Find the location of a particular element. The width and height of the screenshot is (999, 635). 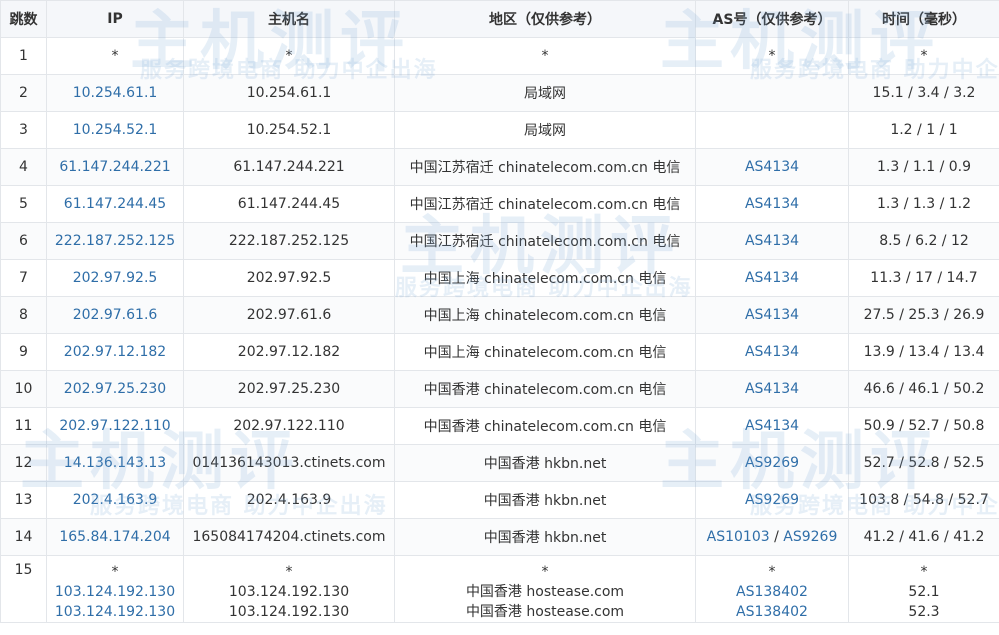

time-cell: * 52.1 52.3 is located at coordinates (923, 589).